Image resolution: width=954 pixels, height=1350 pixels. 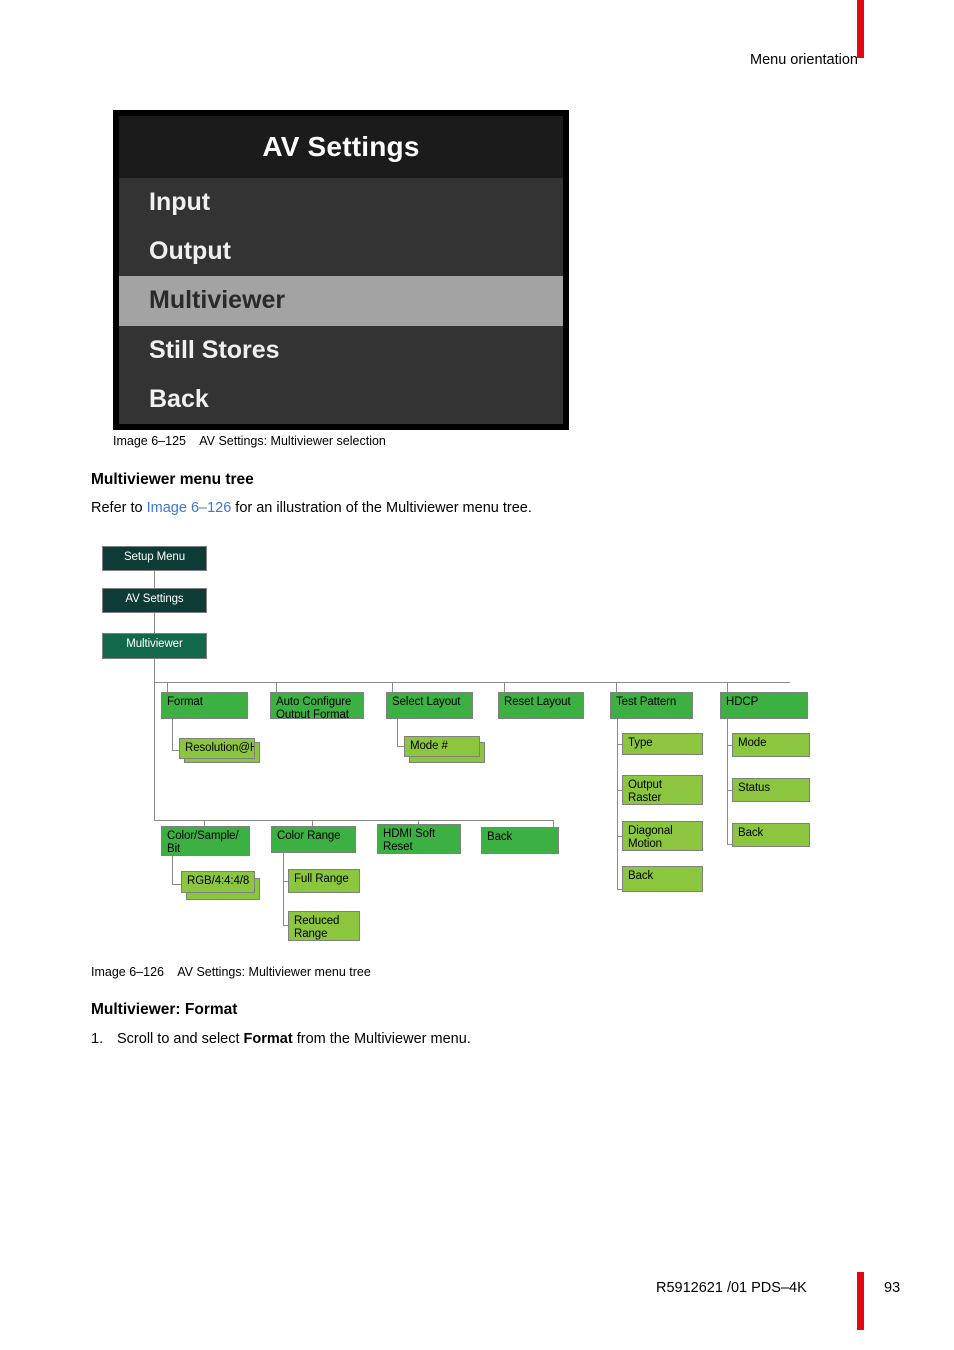 I want to click on osd-menu-item-multiviewer: Multiviewer, so click(x=341, y=301).